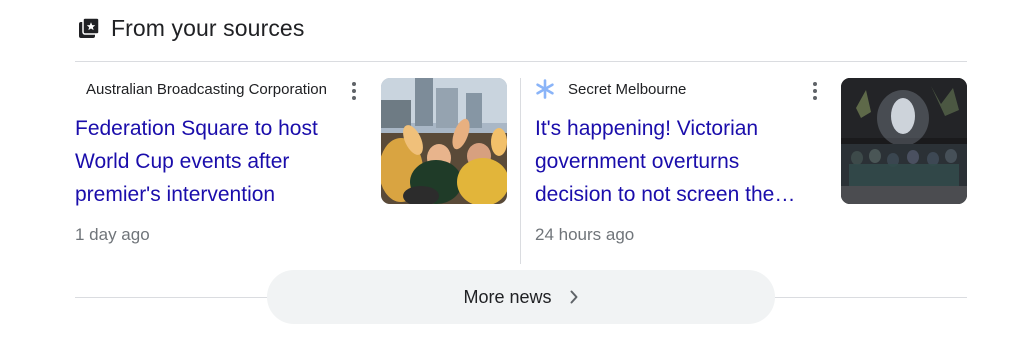 Image resolution: width=1024 pixels, height=341 pixels. Describe the element at coordinates (208, 27) in the screenshot. I see `section-title: From your sources` at that location.